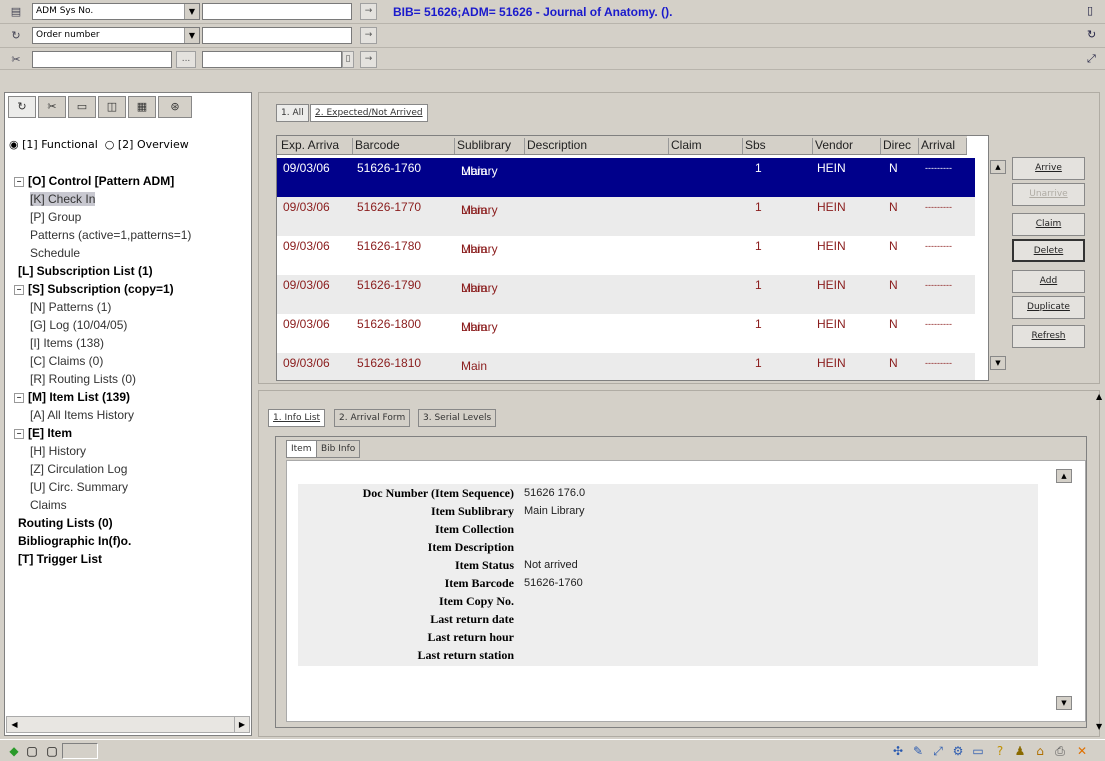 The width and height of the screenshot is (1105, 761). Describe the element at coordinates (348, 59) in the screenshot. I see `split-icon: ▯` at that location.